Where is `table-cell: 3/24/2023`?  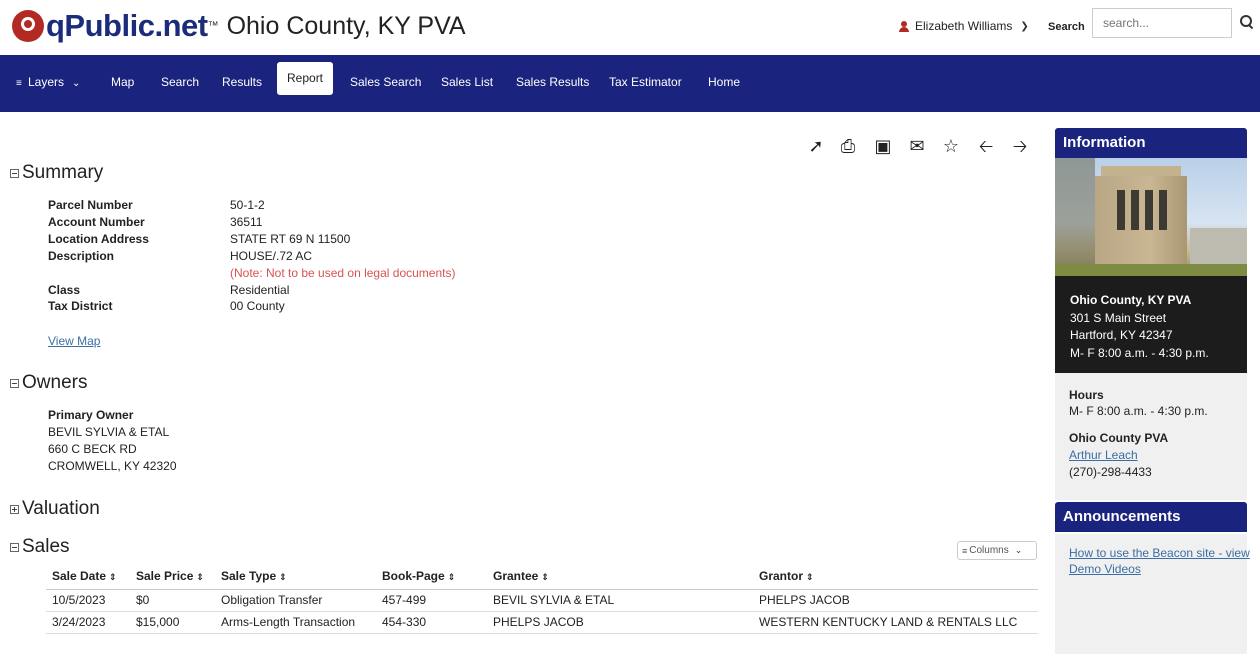 table-cell: 3/24/2023 is located at coordinates (88, 622).